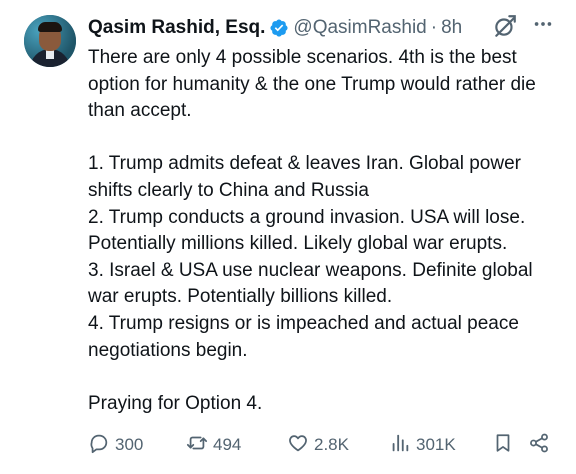  I want to click on reply-button: 300, so click(115, 445).